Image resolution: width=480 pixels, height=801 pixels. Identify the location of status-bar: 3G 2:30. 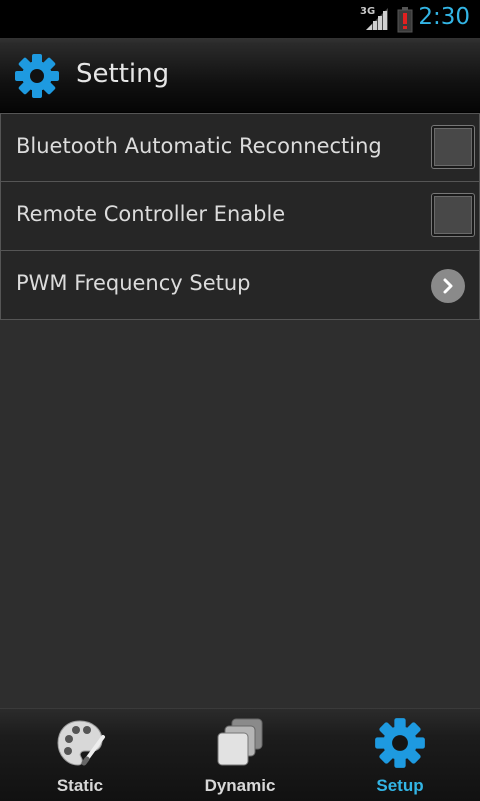
(240, 19).